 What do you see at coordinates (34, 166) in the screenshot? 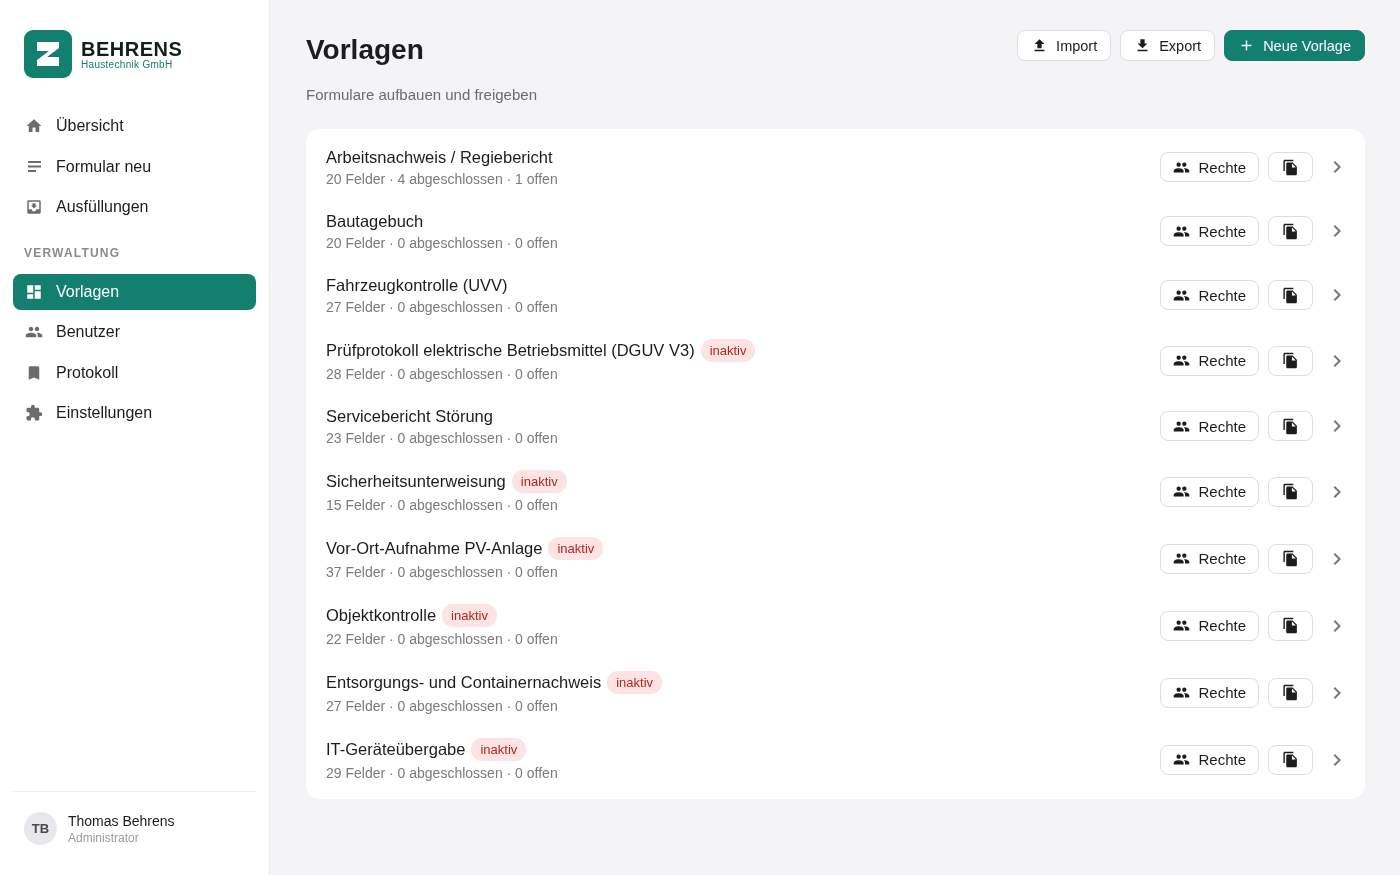
I see `lines-icon` at bounding box center [34, 166].